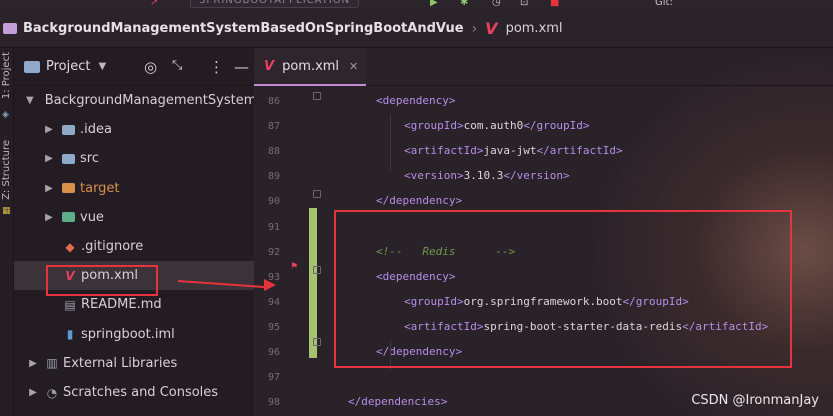 This screenshot has height=416, width=833. I want to click on watermark: CSDN @IronmanJay, so click(755, 400).